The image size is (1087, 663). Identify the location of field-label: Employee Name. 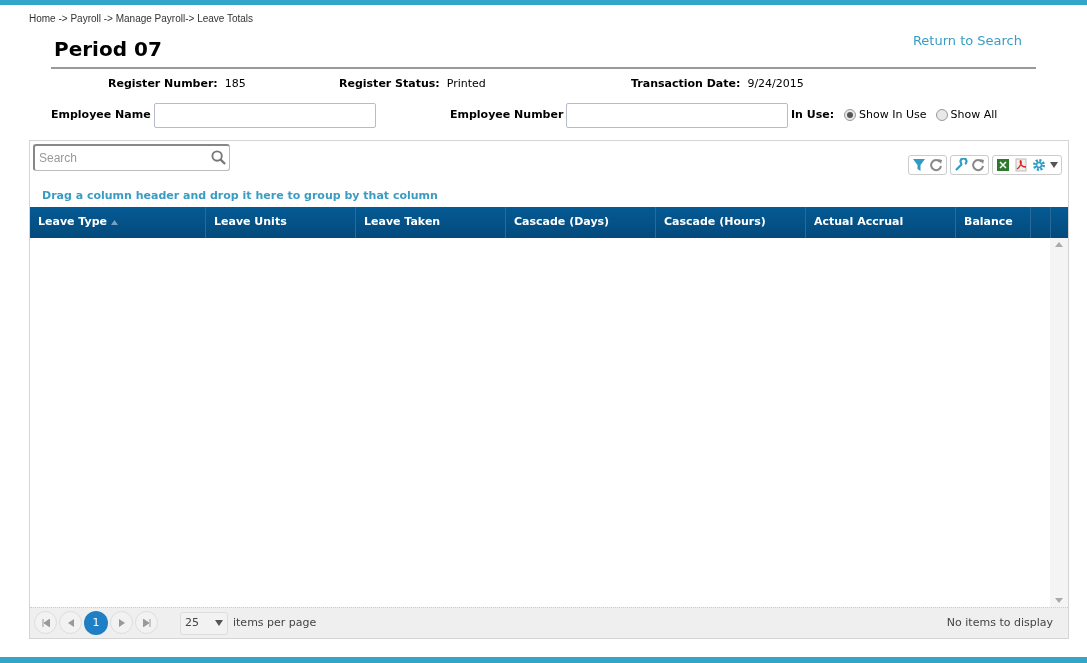
(101, 114).